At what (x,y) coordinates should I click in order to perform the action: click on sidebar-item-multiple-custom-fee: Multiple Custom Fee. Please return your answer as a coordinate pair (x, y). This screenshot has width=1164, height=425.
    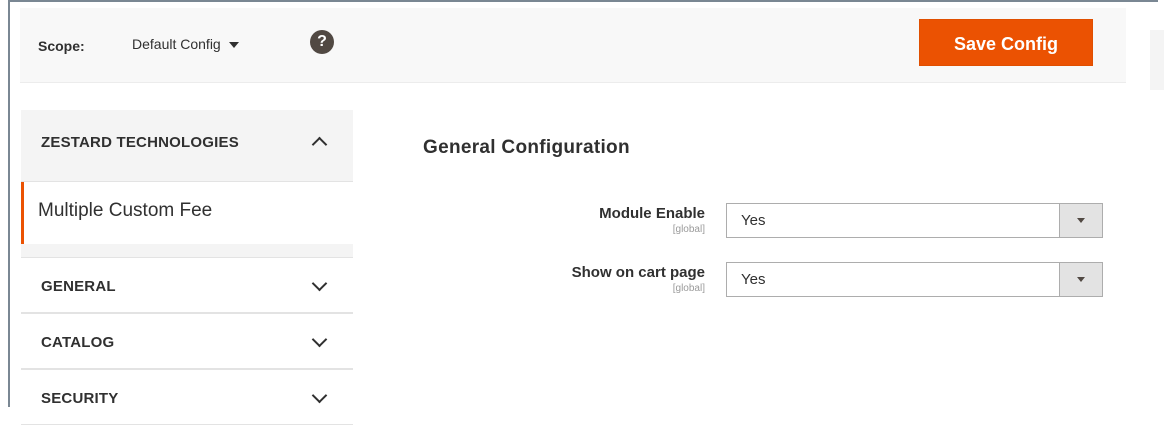
    Looking at the image, I should click on (187, 213).